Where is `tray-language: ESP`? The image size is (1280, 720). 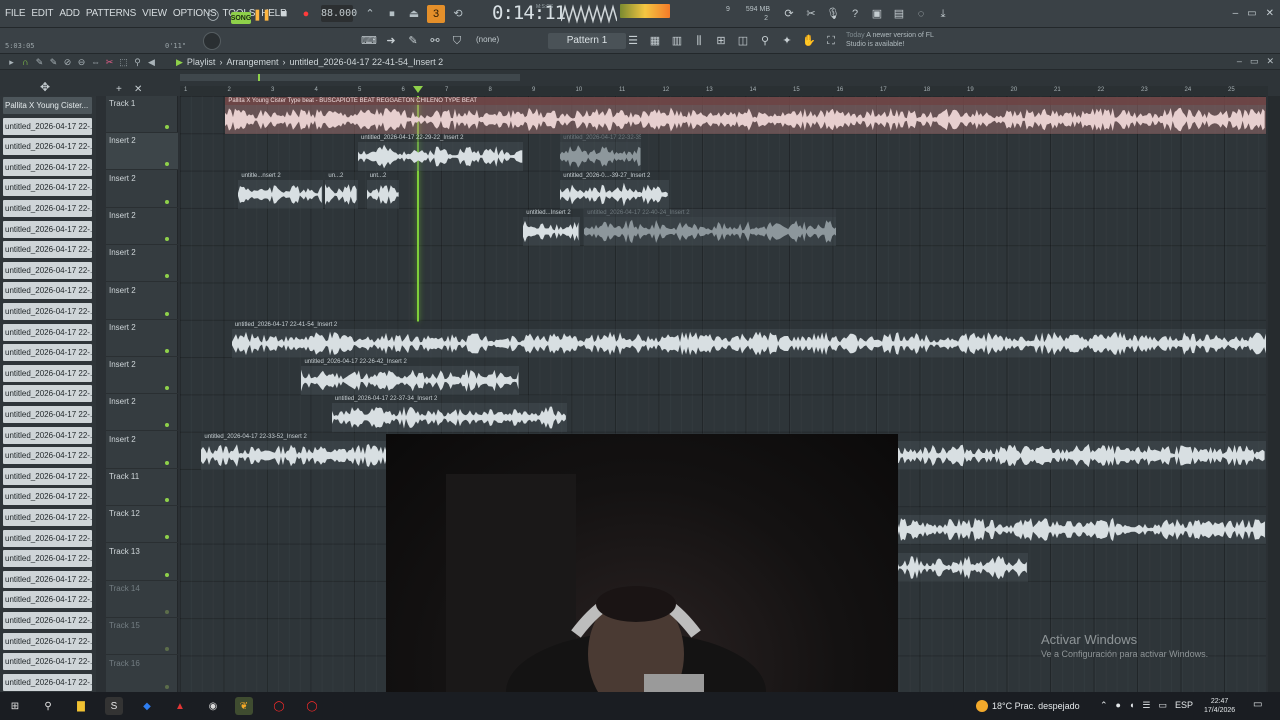
tray-language: ESP is located at coordinates (1184, 705).